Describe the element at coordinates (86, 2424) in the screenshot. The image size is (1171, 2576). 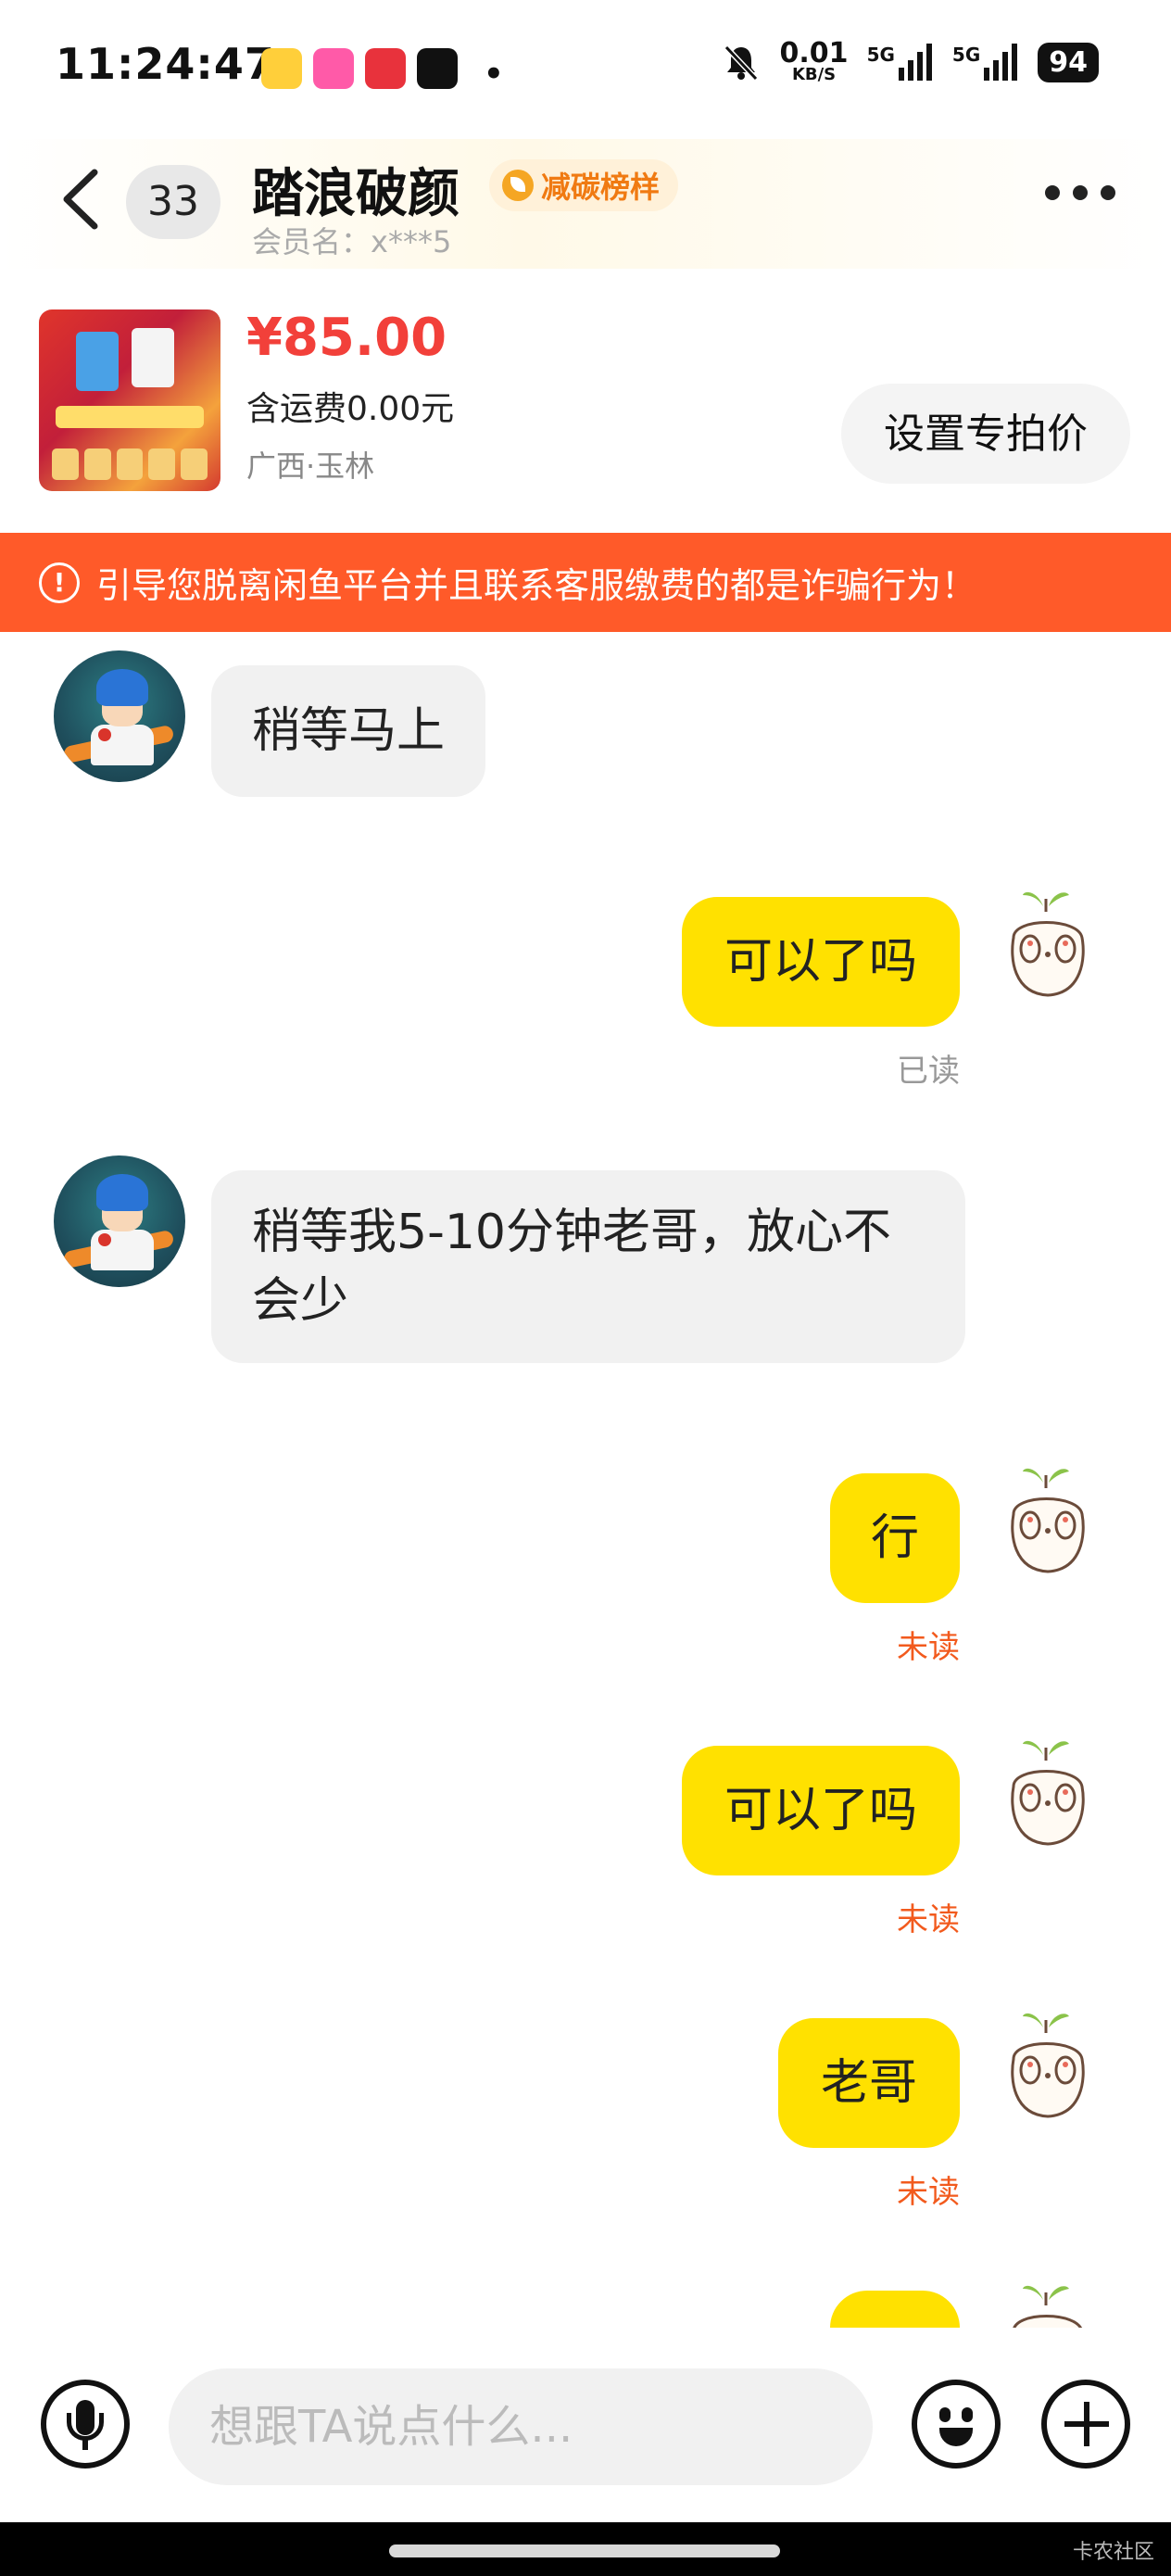
I see `voice-input-icon` at that location.